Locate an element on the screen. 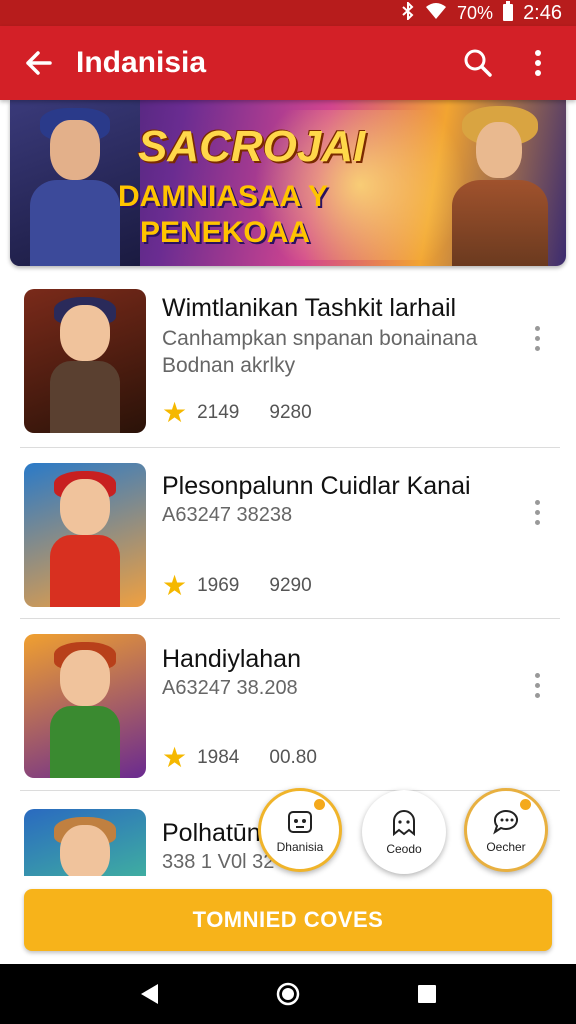  triangle-back-icon is located at coordinates (150, 994).